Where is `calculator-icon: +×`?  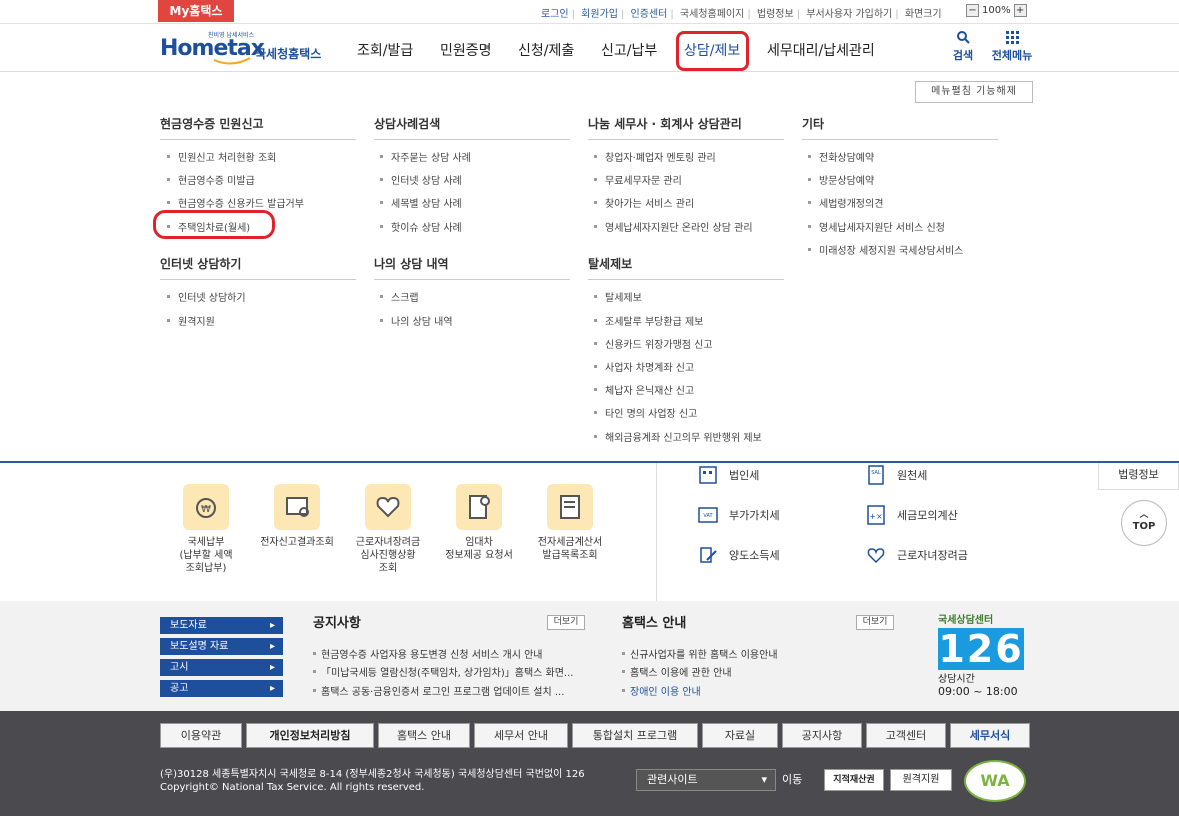
calculator-icon: +× is located at coordinates (876, 515).